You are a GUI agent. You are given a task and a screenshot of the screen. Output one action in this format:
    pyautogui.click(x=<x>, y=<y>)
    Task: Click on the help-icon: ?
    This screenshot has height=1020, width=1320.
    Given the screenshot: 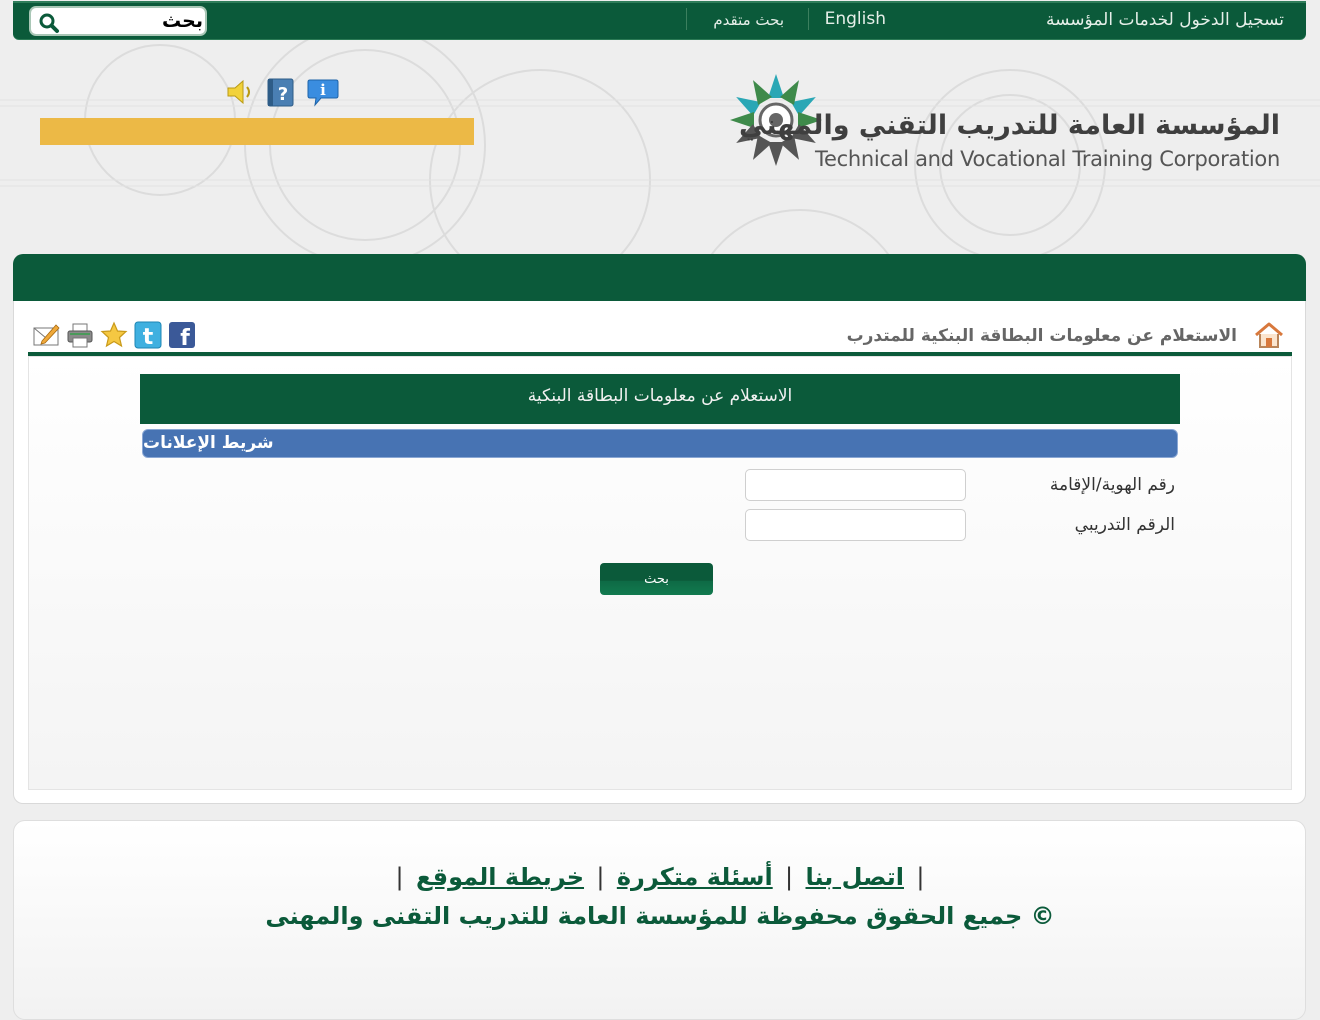 What is the action you would take?
    pyautogui.click(x=280, y=92)
    